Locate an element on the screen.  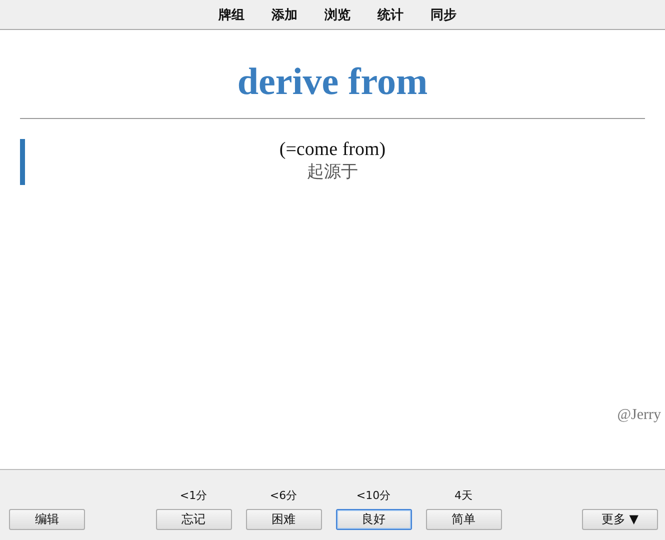
answer-button: 忘记 is located at coordinates (194, 519).